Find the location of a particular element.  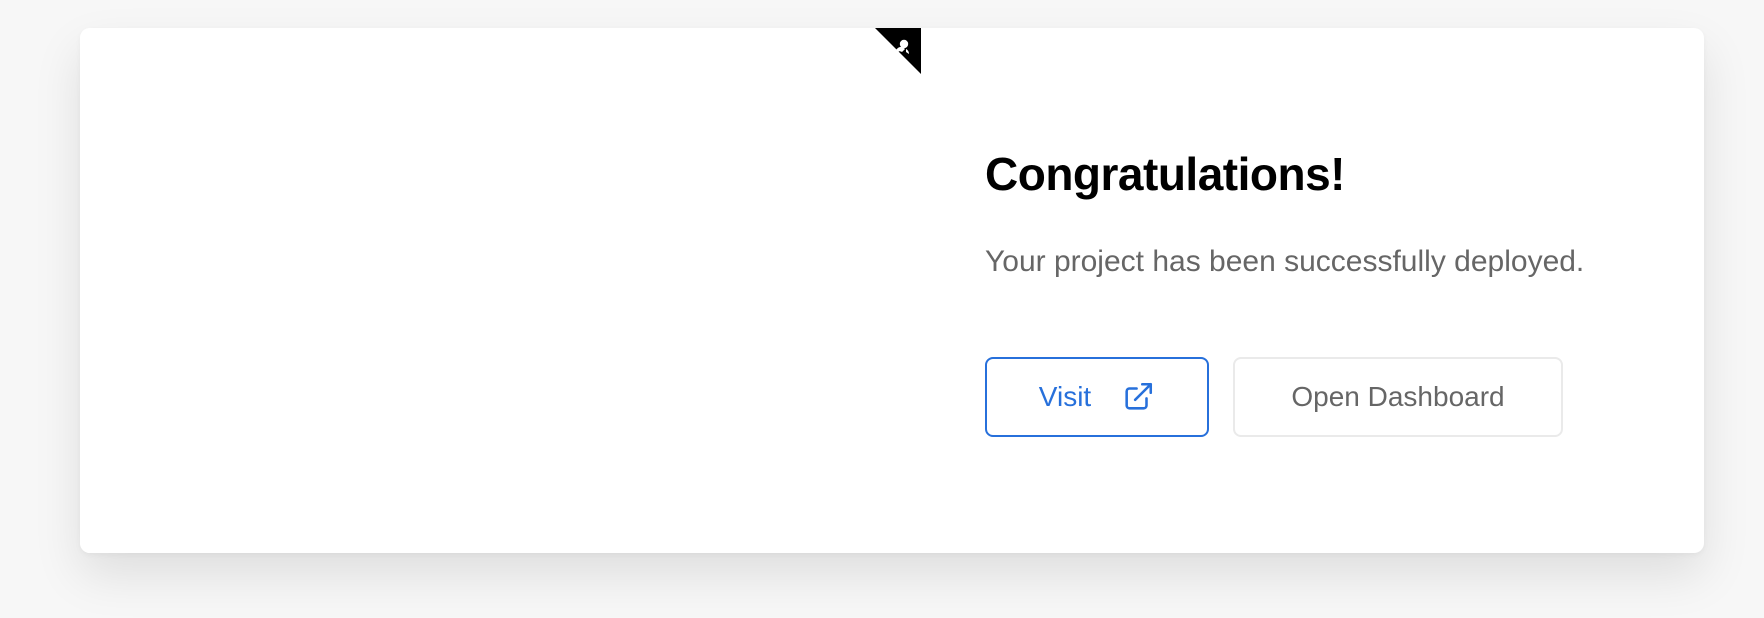

github-corner-icon is located at coordinates (898, 51).